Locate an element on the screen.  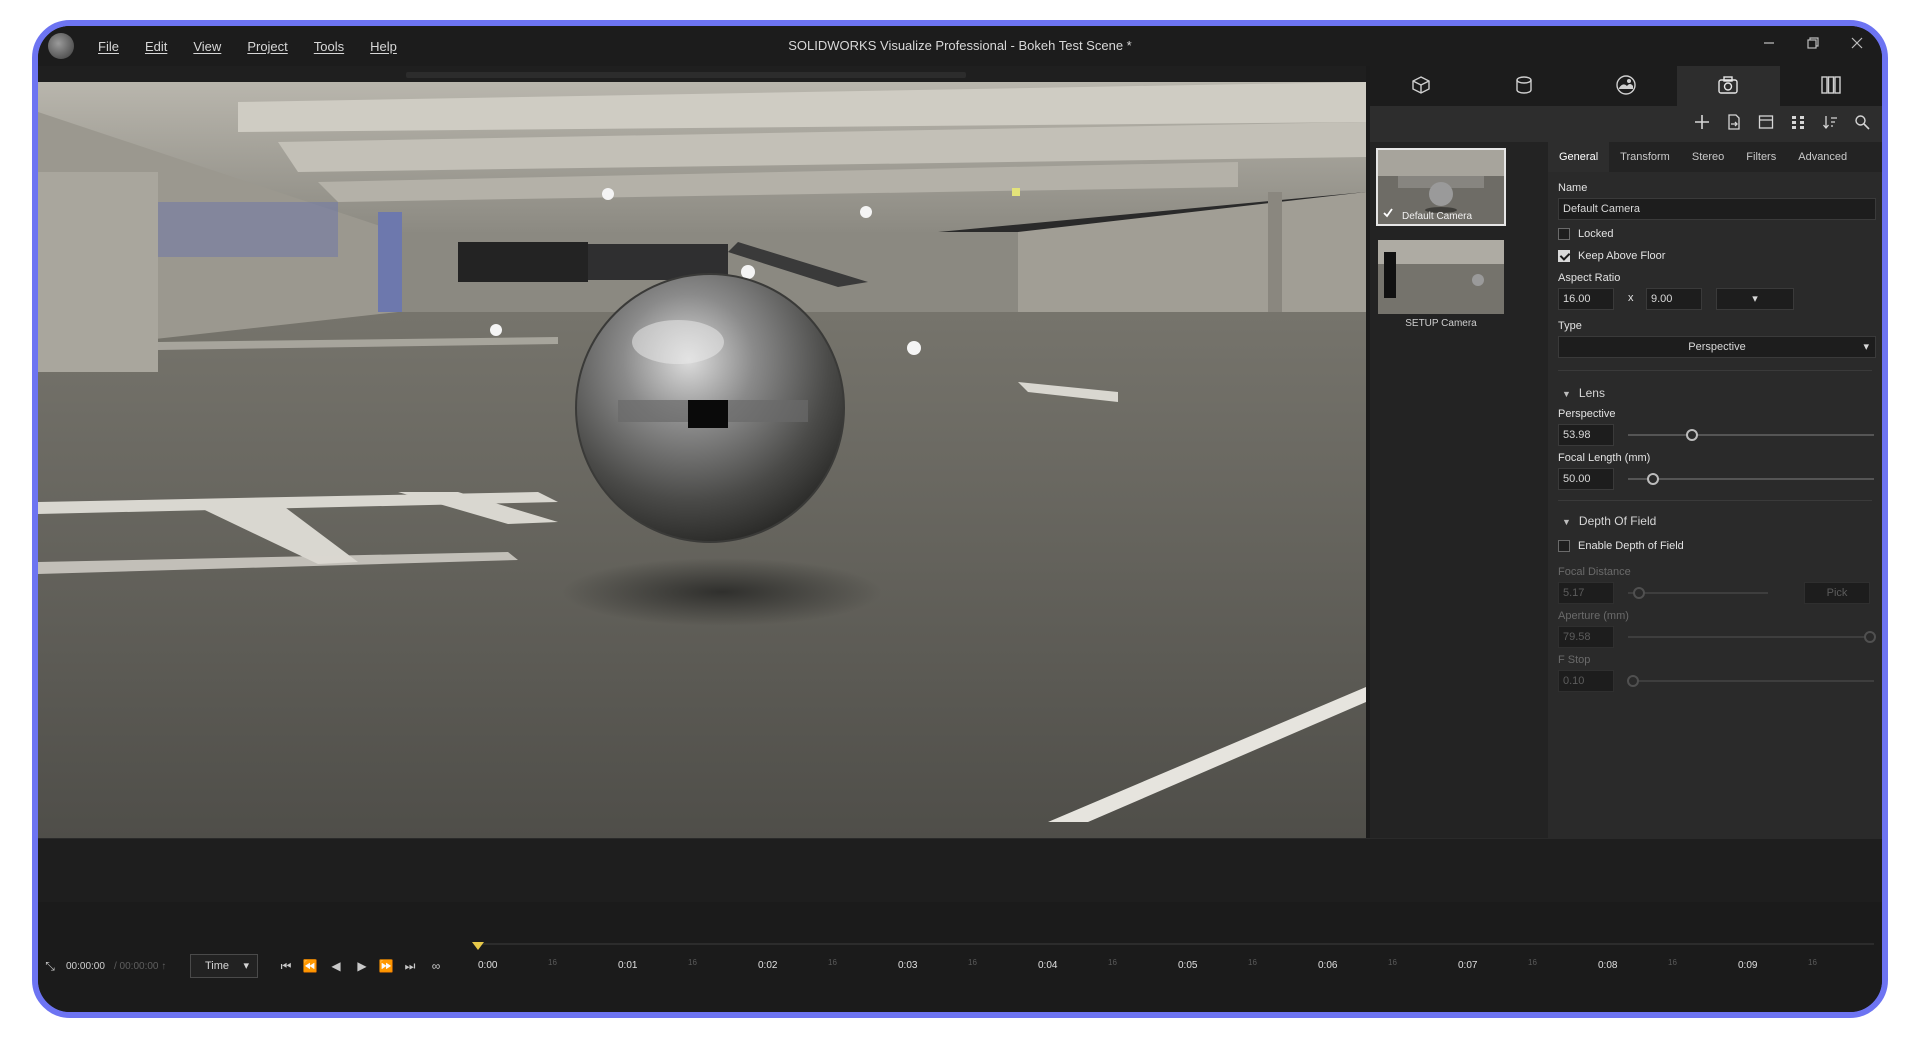
pick-button: Pick is located at coordinates (1837, 593).